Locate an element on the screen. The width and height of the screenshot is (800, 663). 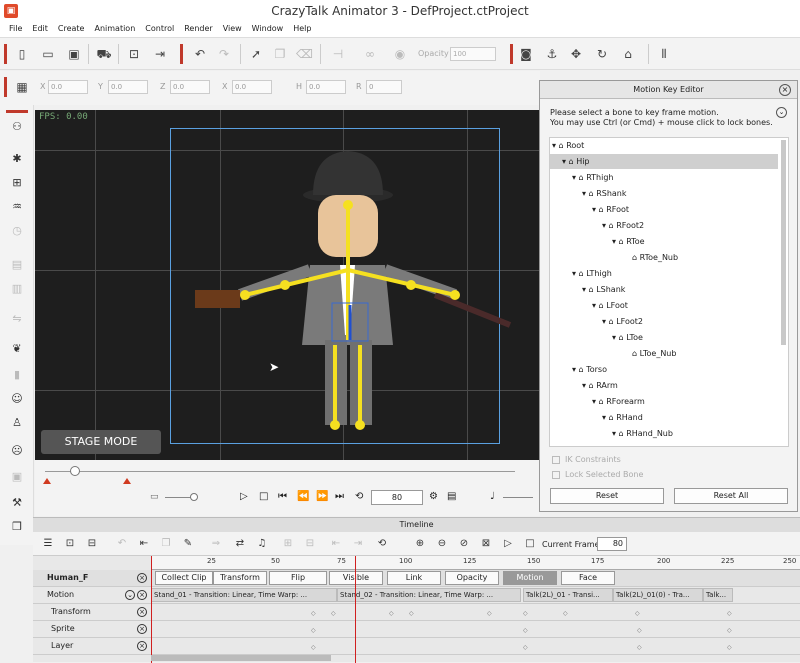
audio-icon: ♒ is located at coordinates (17, 207).